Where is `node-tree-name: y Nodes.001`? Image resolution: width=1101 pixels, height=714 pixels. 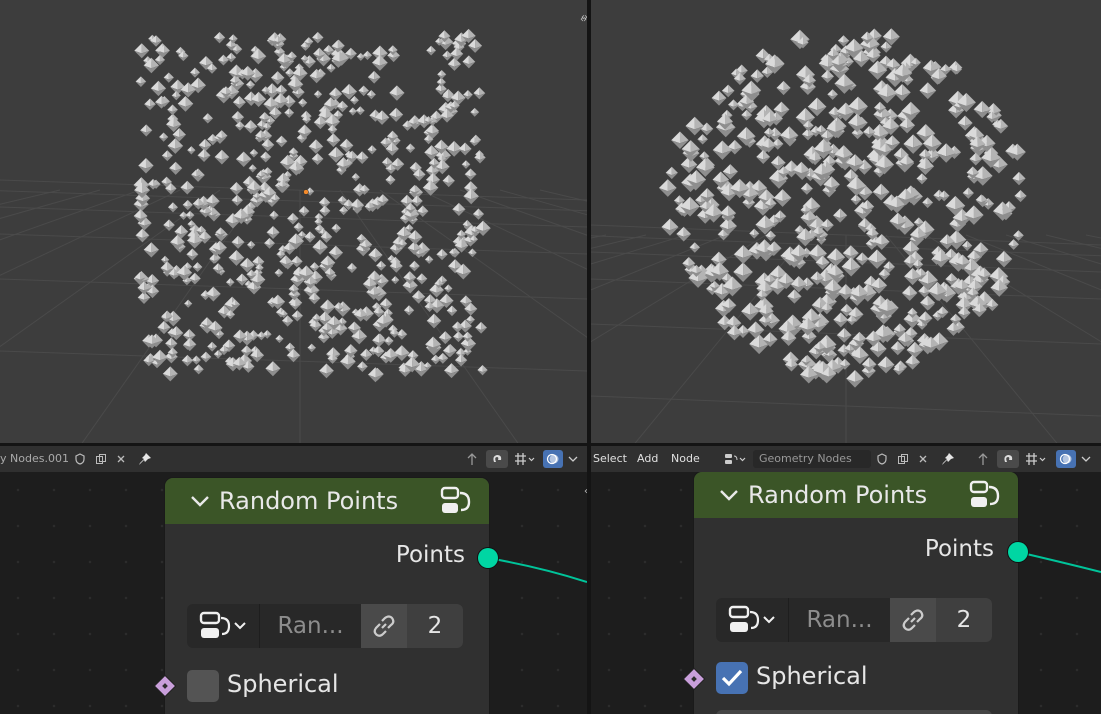
node-tree-name: y Nodes.001 is located at coordinates (34, 458).